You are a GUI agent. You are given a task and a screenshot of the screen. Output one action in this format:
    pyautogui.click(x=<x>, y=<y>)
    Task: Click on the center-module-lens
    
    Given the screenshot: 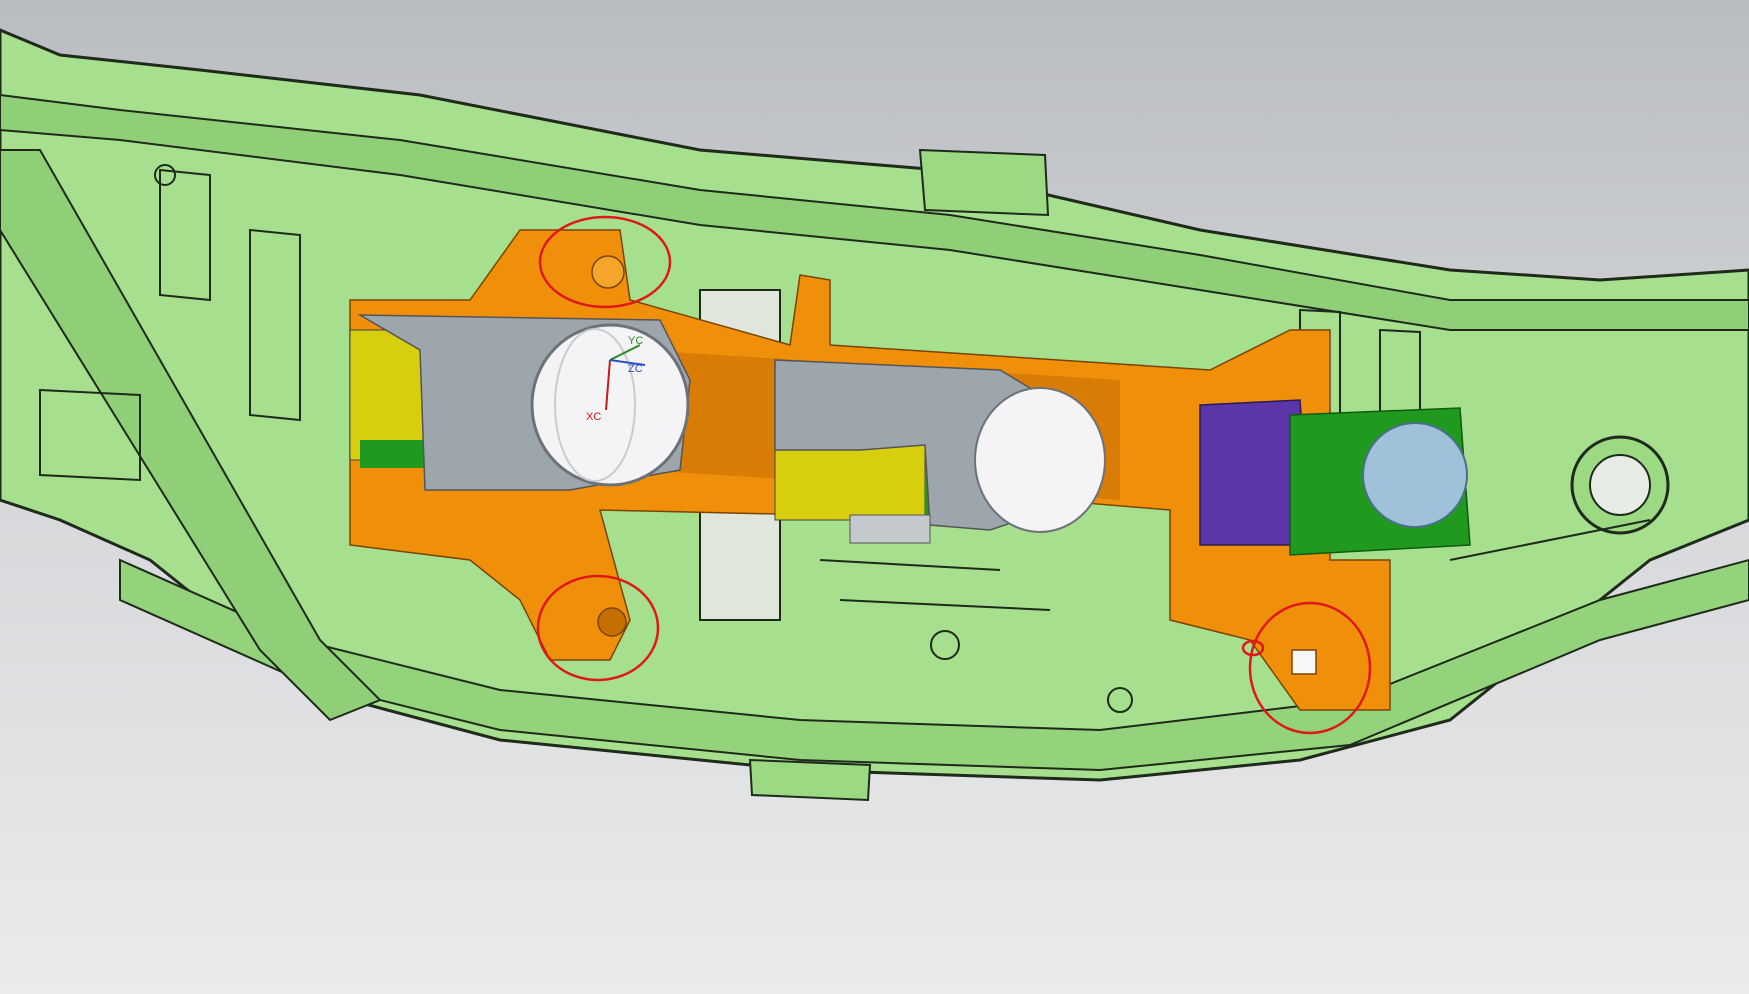 What is the action you would take?
    pyautogui.click(x=1040, y=460)
    